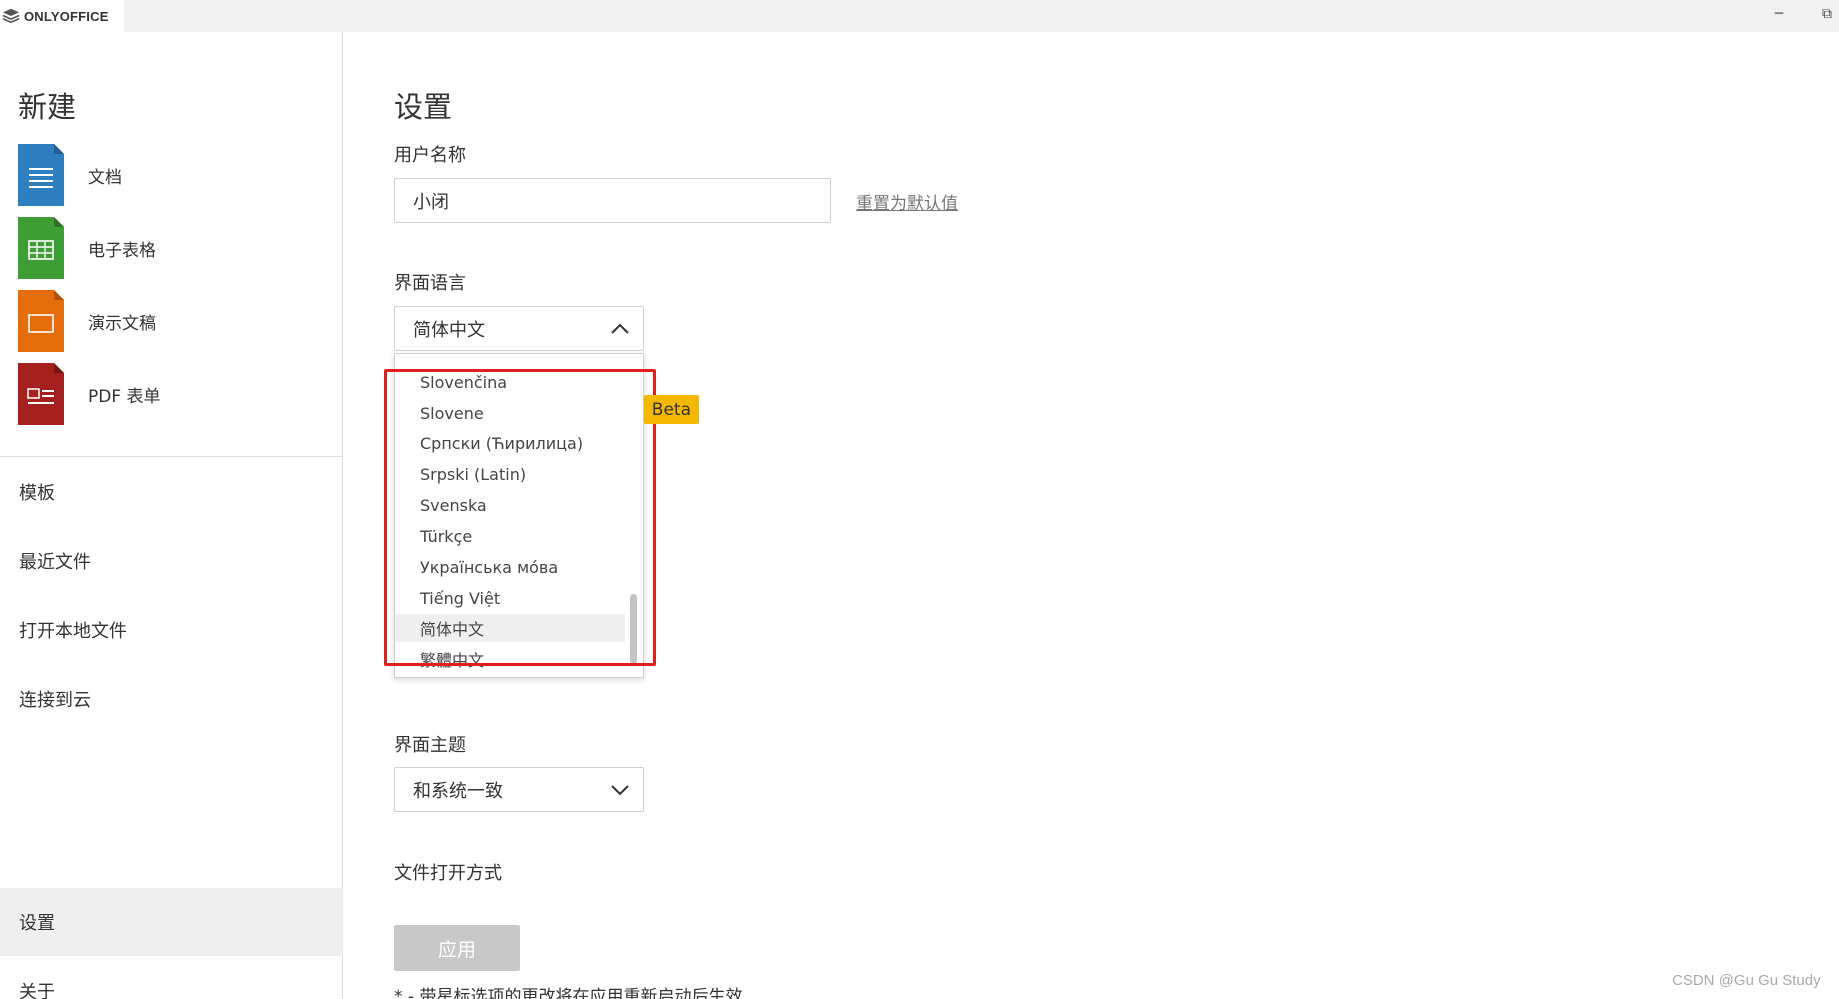 Image resolution: width=1839 pixels, height=999 pixels. What do you see at coordinates (171, 492) in the screenshot?
I see `sidebar-item-templates: 模板` at bounding box center [171, 492].